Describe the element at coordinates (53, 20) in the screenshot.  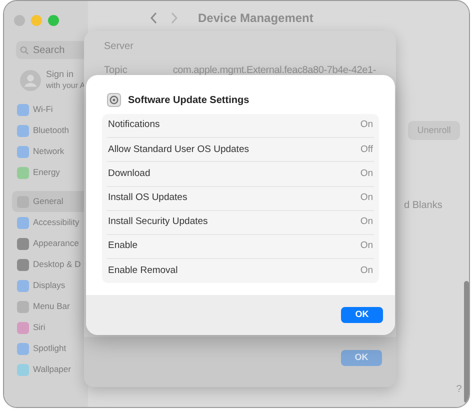
I see `zoom-window-button` at that location.